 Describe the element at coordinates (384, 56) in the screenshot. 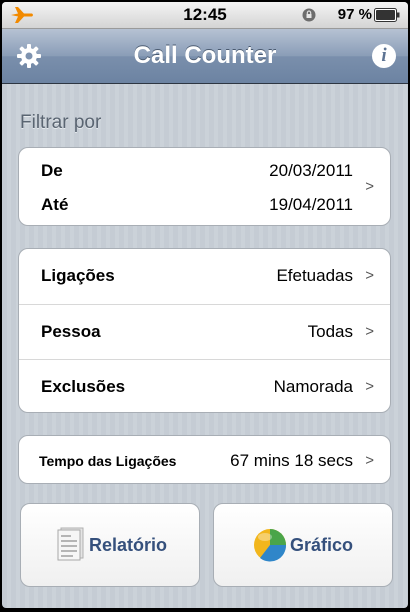

I see `info-icon: i` at that location.